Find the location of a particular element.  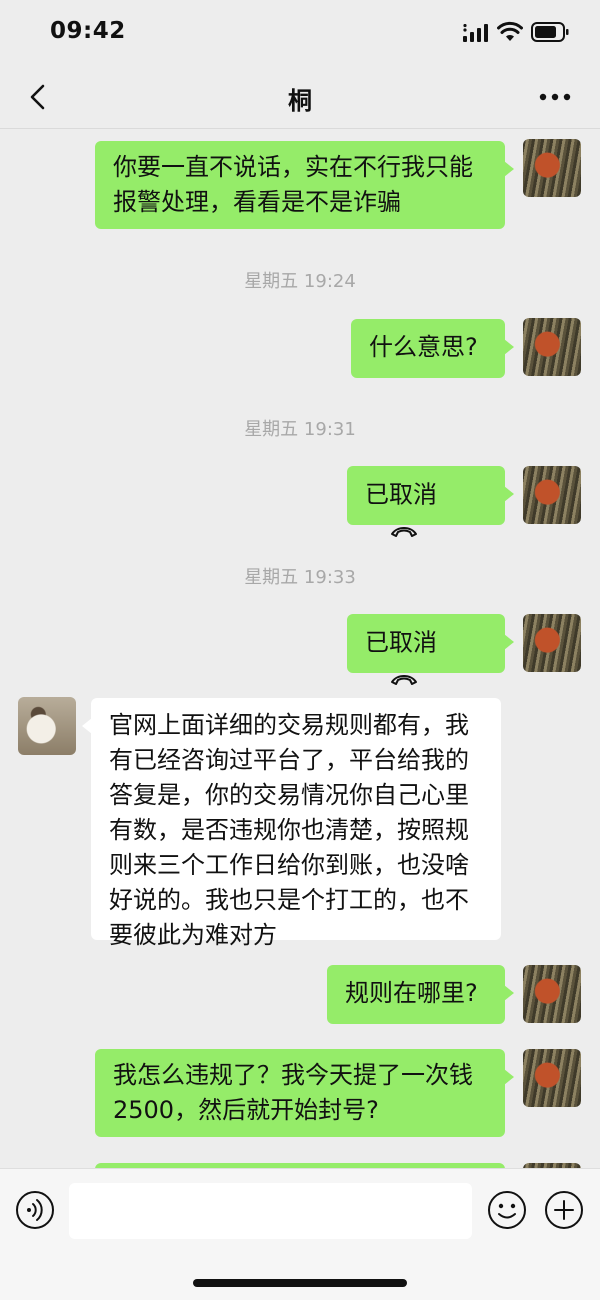

message-bubble-sent: 什么意思? is located at coordinates (432, 348).